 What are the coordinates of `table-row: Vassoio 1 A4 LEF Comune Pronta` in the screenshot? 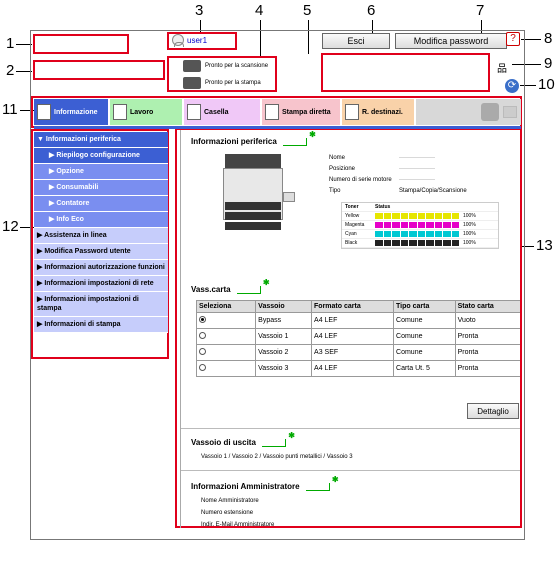 It's located at (357, 336).